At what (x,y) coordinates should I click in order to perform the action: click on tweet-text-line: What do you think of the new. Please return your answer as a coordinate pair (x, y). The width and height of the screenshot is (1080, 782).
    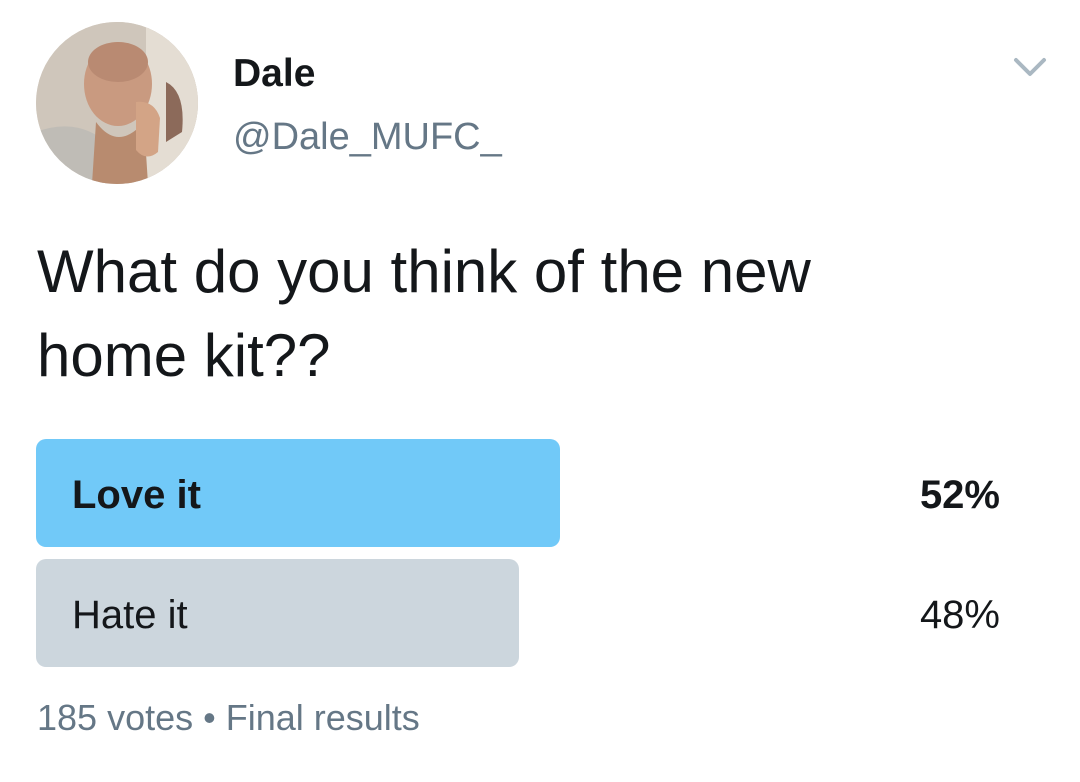
    Looking at the image, I should click on (424, 271).